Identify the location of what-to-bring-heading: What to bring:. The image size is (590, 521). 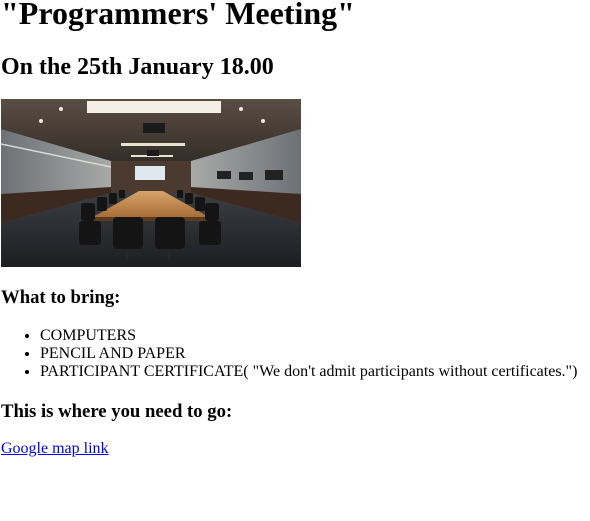
(61, 297).